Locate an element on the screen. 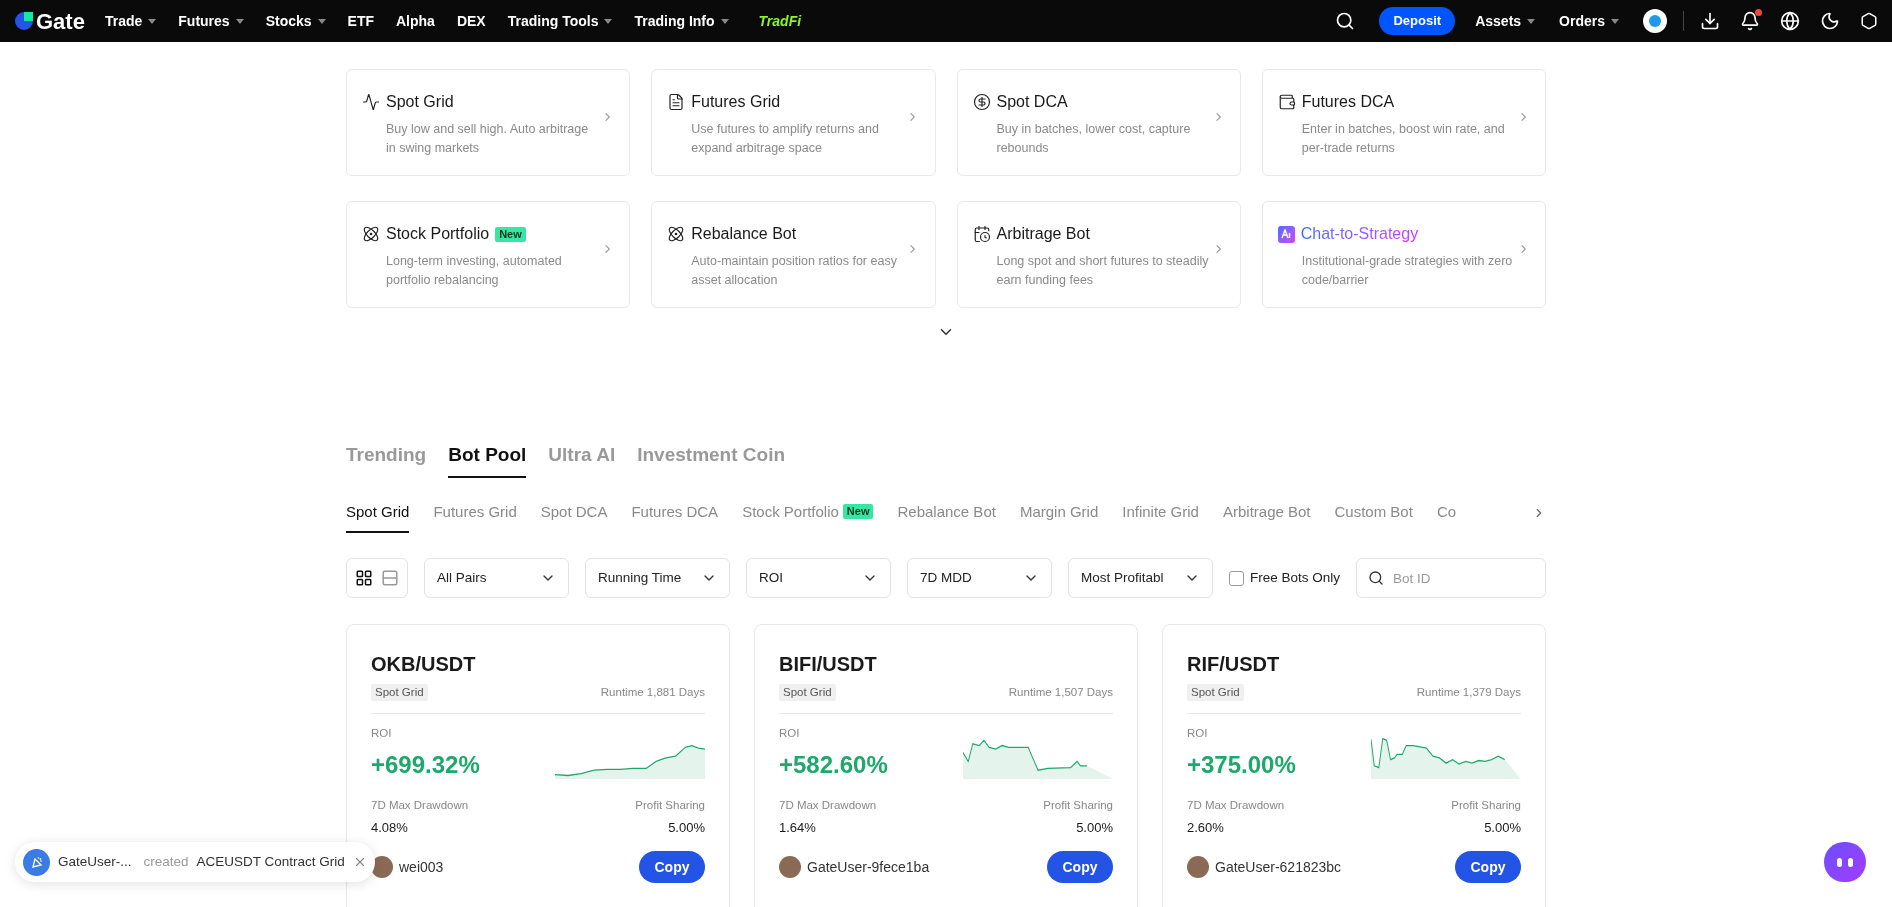 The height and width of the screenshot is (907, 1892). party-icon is located at coordinates (36, 862).